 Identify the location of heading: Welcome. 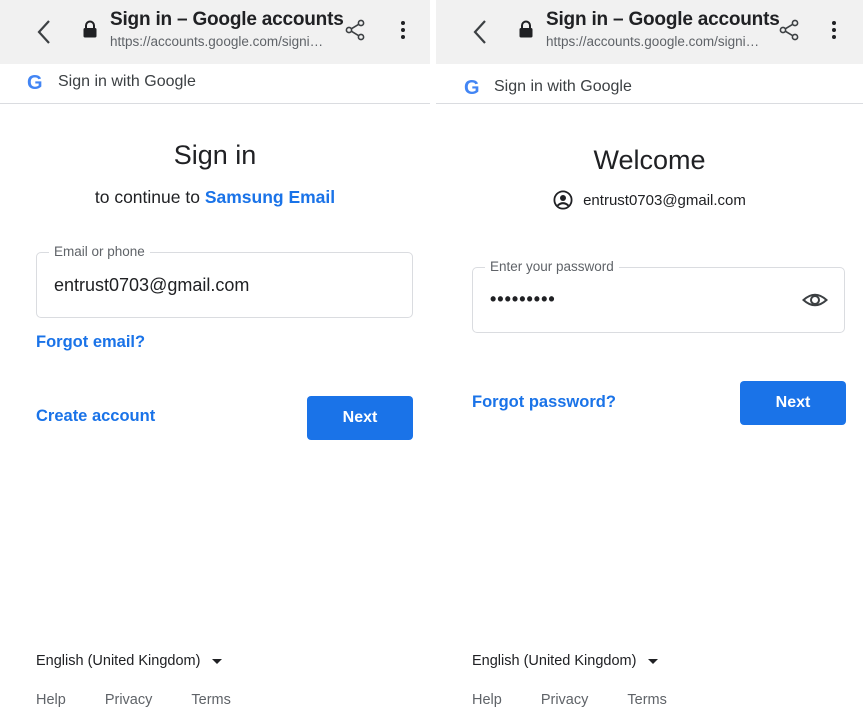
(649, 160).